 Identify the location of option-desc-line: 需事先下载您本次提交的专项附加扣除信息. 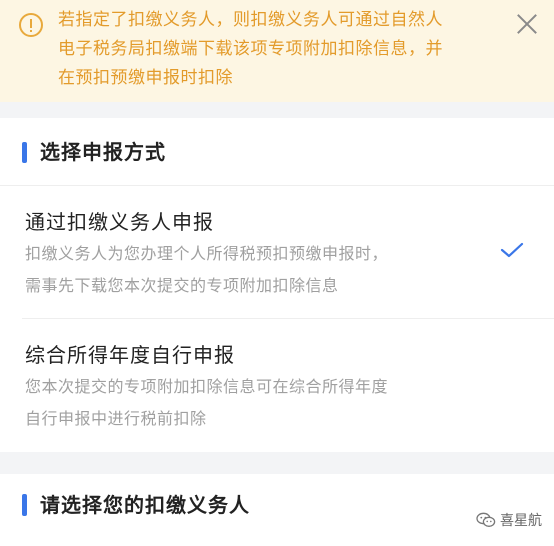
(182, 285).